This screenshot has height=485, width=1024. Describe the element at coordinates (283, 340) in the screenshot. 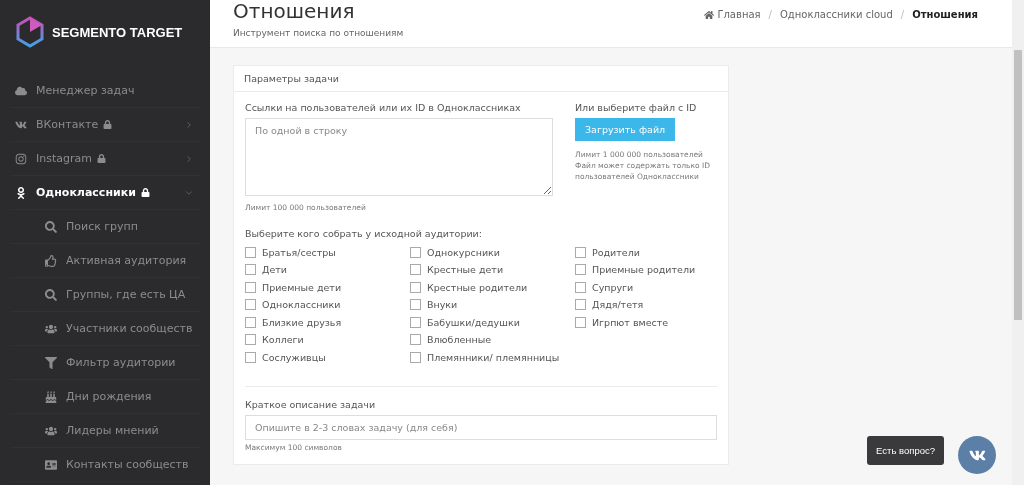

I see `checkbox-label: Коллеги` at that location.